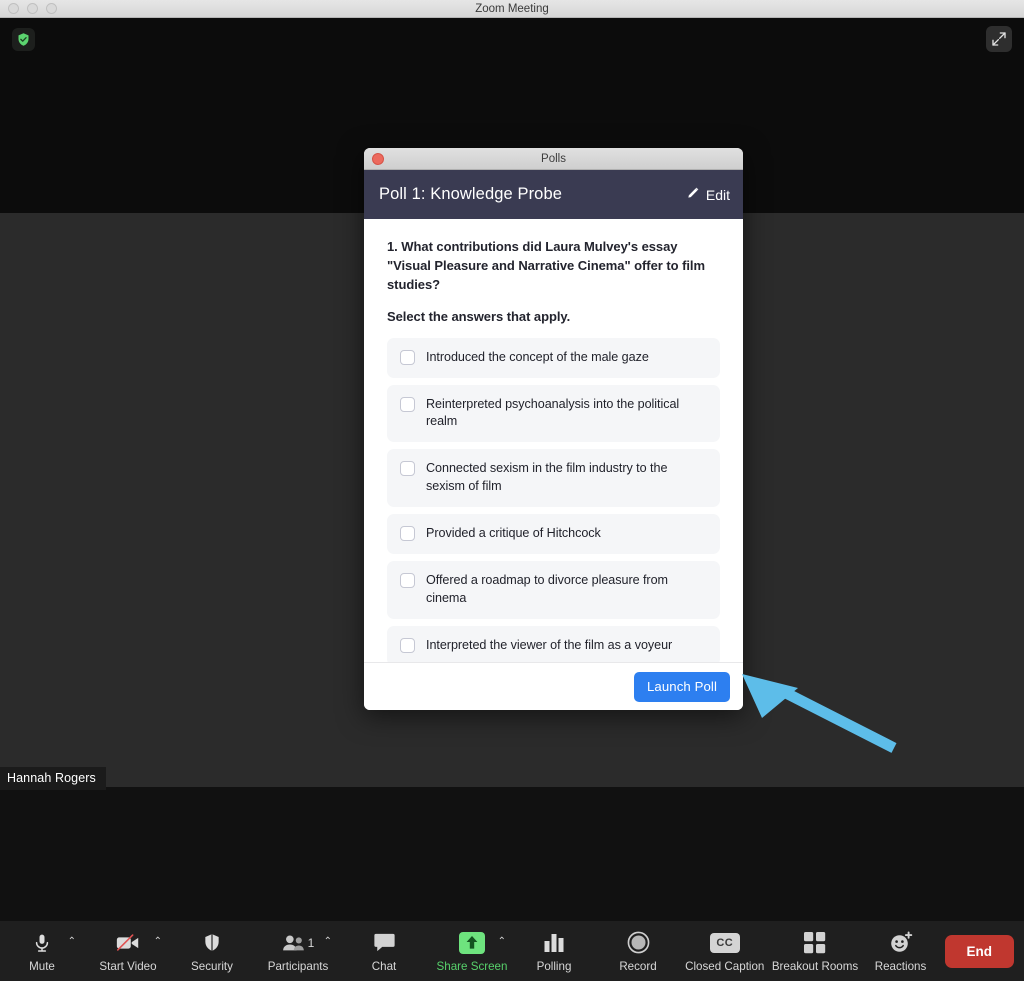 This screenshot has width=1024, height=981. Describe the element at coordinates (693, 194) in the screenshot. I see `pencil-icon` at that location.